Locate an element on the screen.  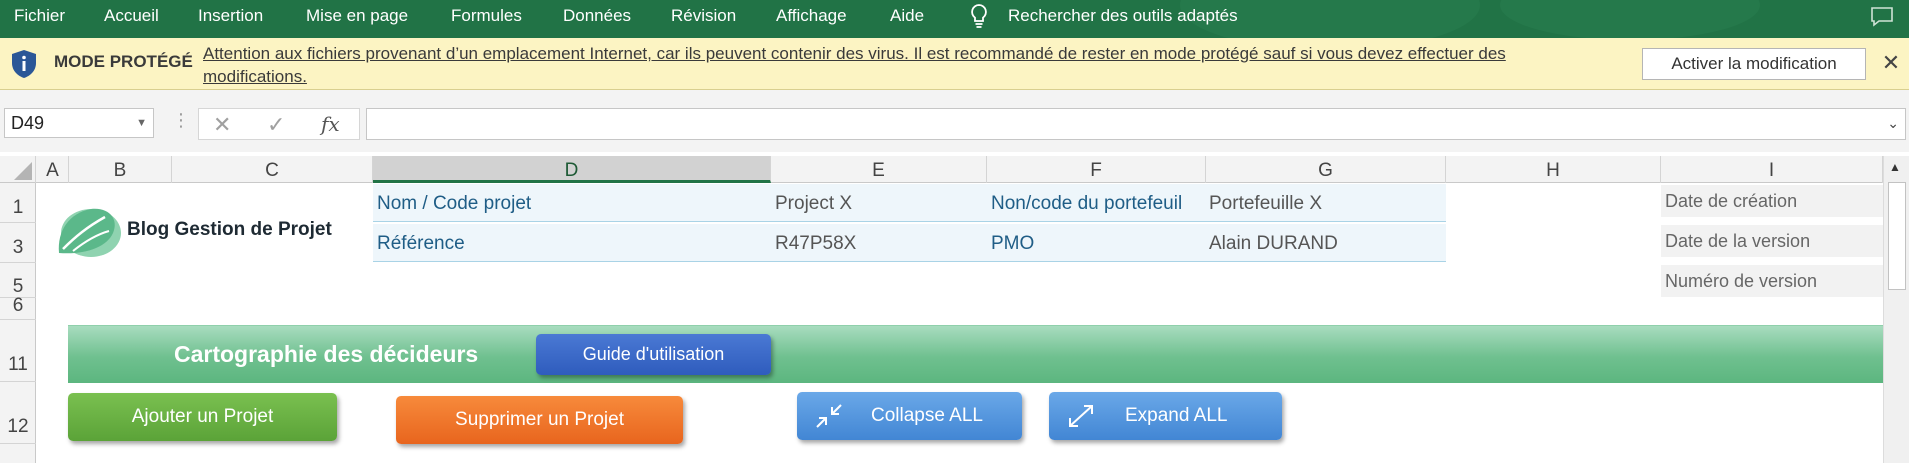
add-project-button: Ajouter un Projet is located at coordinates (202, 417).